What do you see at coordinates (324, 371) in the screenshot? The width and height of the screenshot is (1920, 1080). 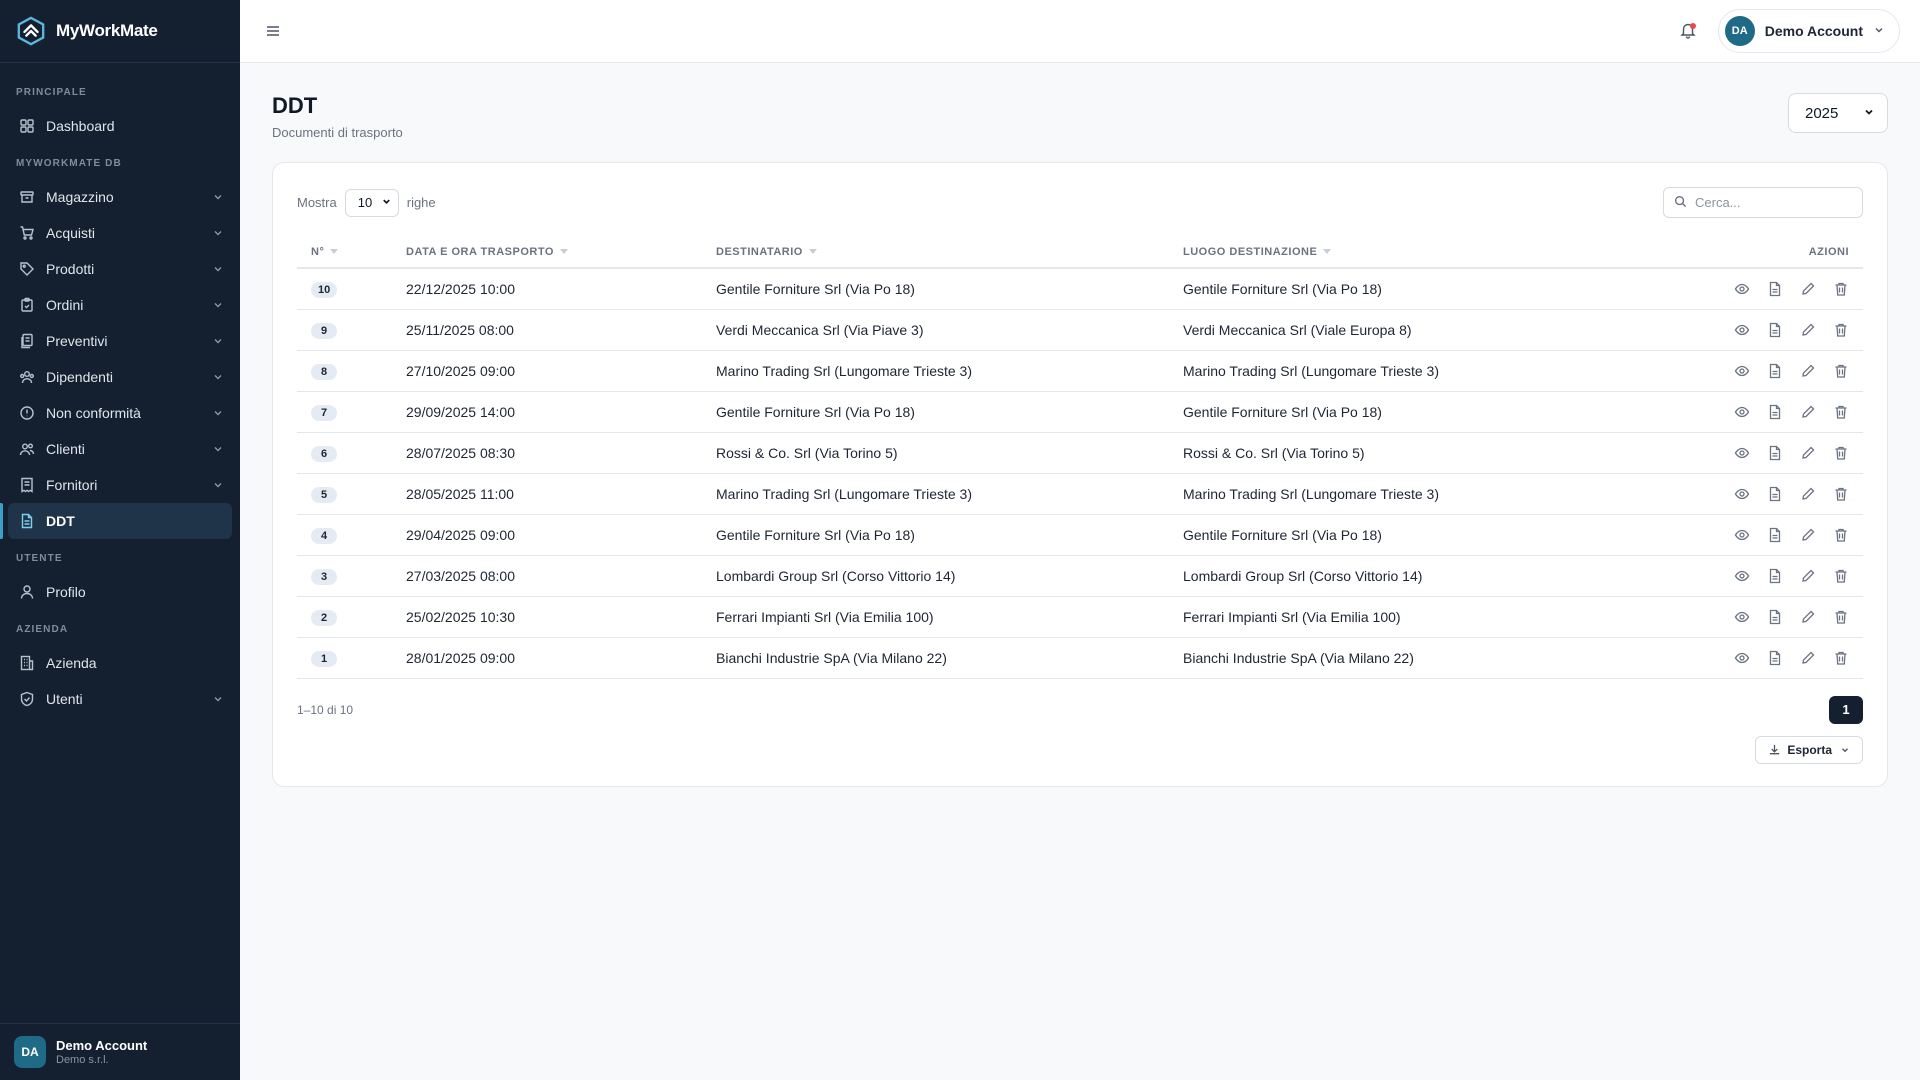 I see `num-badge: 8` at bounding box center [324, 371].